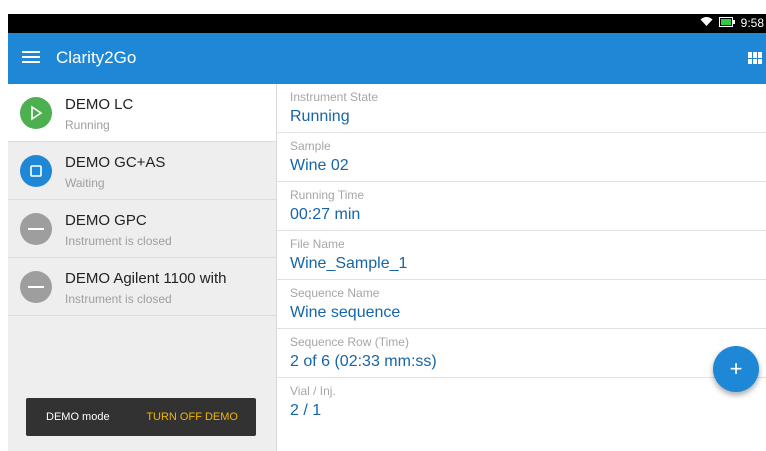  What do you see at coordinates (325, 214) in the screenshot?
I see `detail-value: 00:27 min` at bounding box center [325, 214].